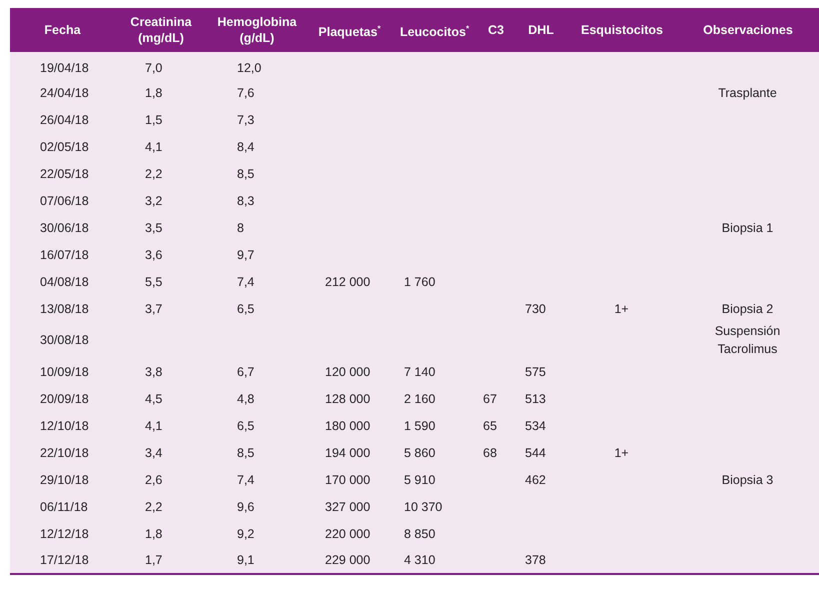 This screenshot has height=604, width=819. I want to click on table-cell-text: 8, so click(240, 228).